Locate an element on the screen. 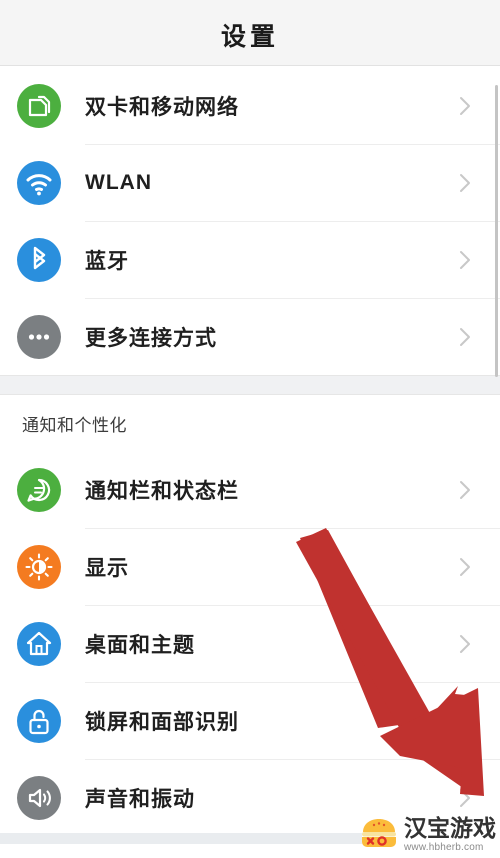 This screenshot has width=500, height=858. sim-card-icon is located at coordinates (39, 105).